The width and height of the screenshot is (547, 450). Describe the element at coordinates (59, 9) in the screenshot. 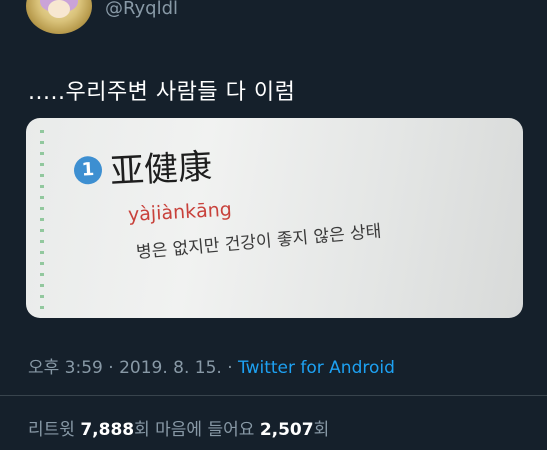

I see `avatar-face` at that location.